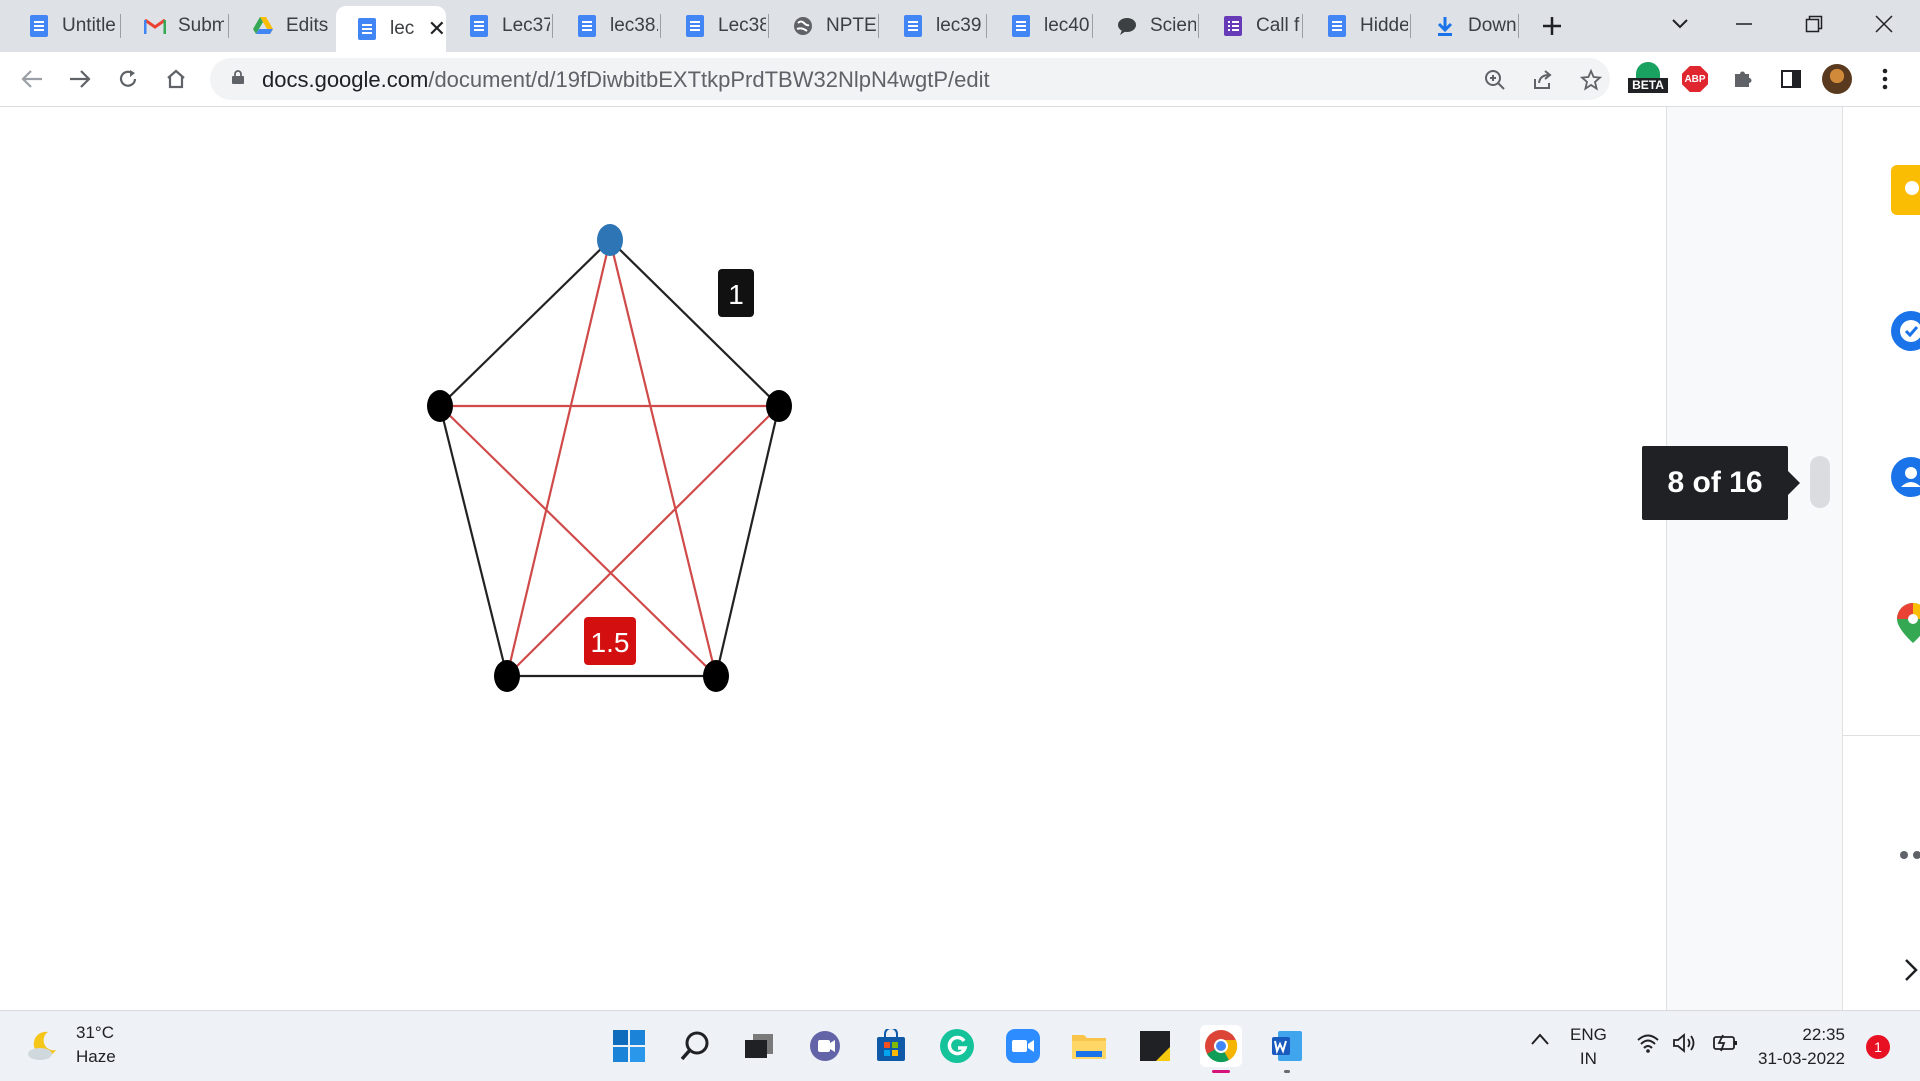  I want to click on restore-icon, so click(1814, 24).